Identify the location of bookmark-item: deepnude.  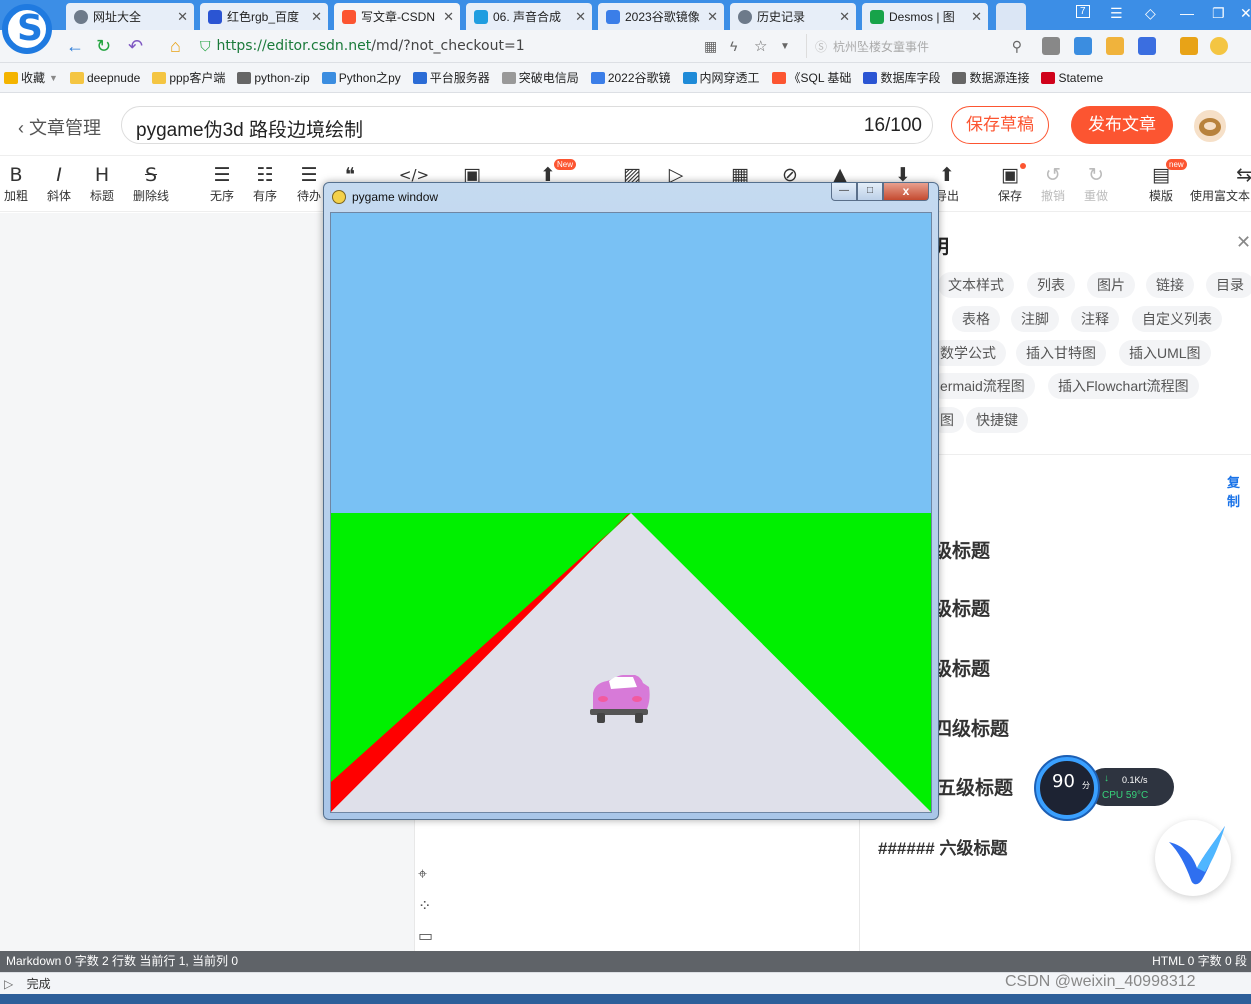
(105, 77).